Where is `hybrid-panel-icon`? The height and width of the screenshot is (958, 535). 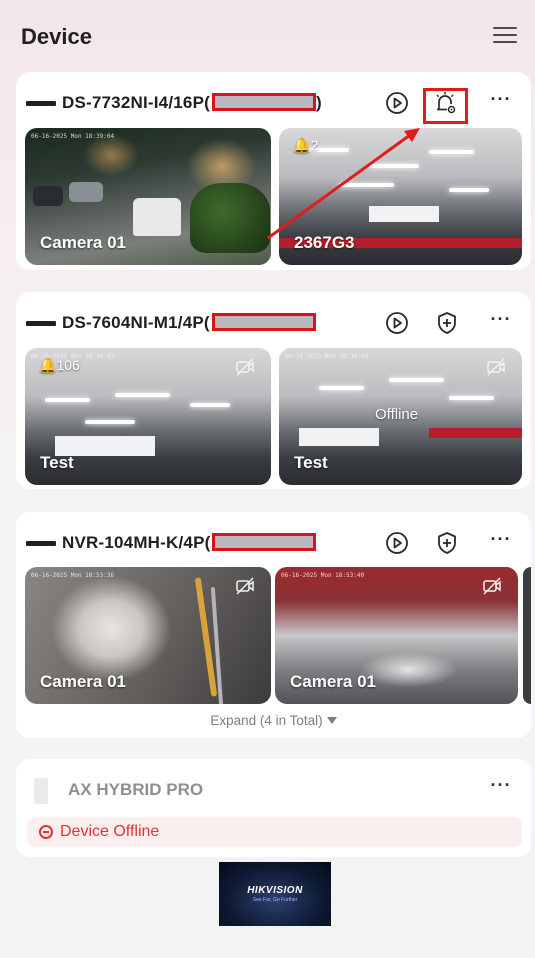
hybrid-panel-icon is located at coordinates (41, 791).